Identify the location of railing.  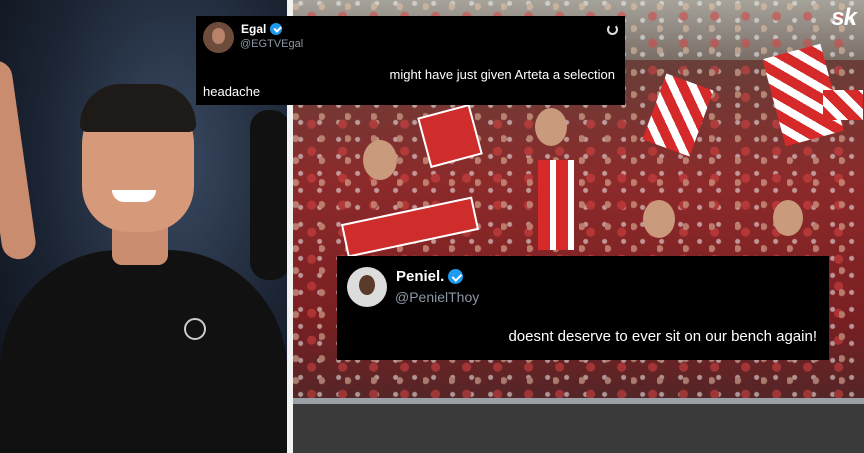
(578, 425).